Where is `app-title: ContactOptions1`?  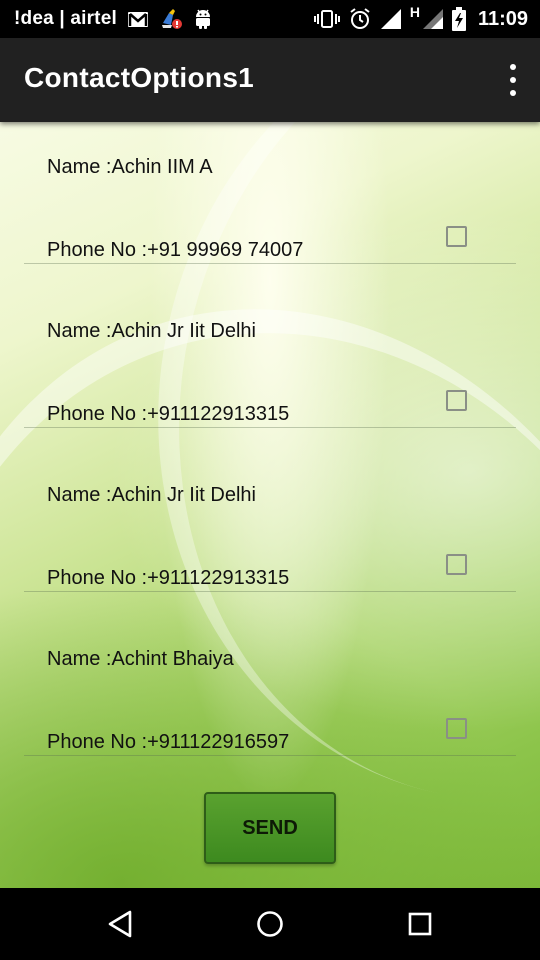 app-title: ContactOptions1 is located at coordinates (139, 77).